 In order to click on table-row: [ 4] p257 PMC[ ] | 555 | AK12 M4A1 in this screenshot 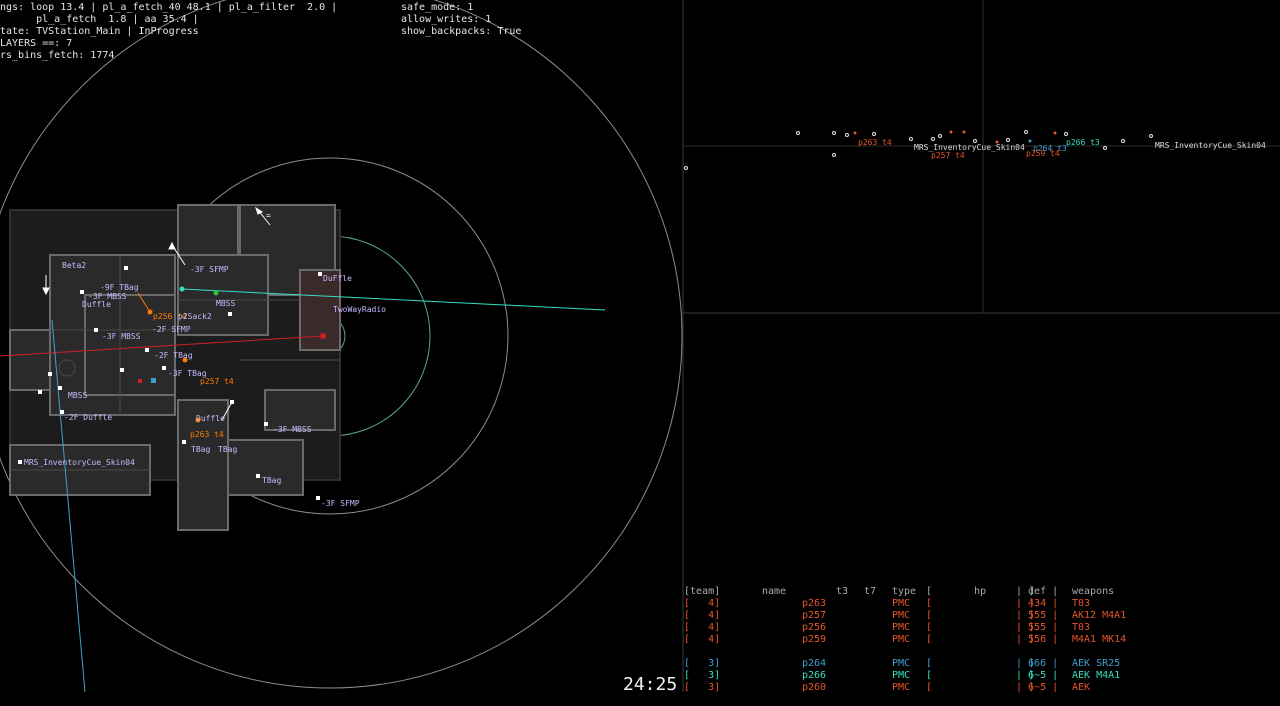, I will do `click(905, 616)`.